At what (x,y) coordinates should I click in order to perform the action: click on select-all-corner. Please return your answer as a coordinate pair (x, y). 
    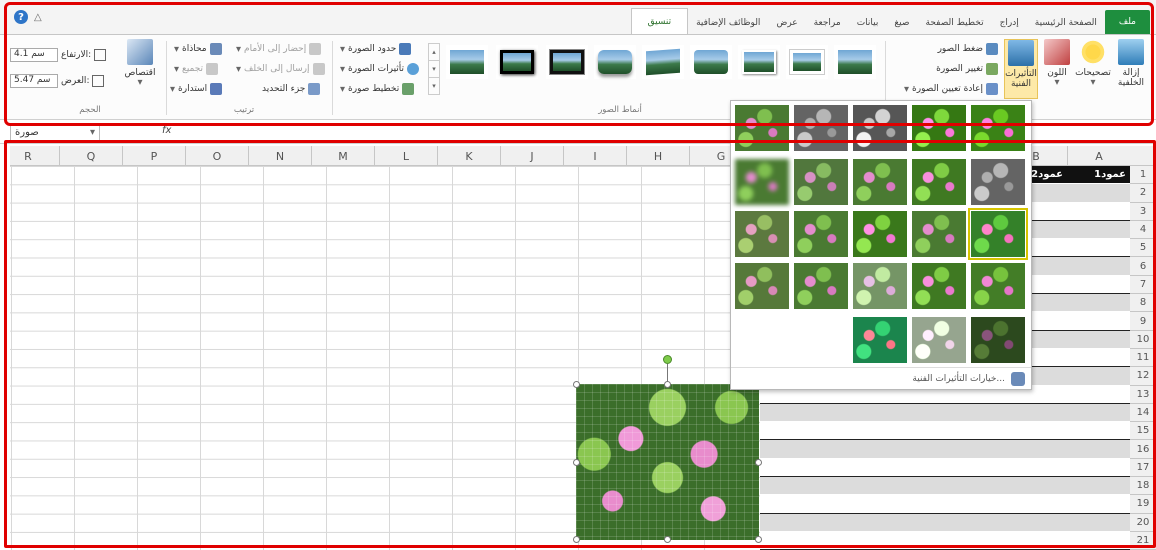
    Looking at the image, I should click on (1143, 156).